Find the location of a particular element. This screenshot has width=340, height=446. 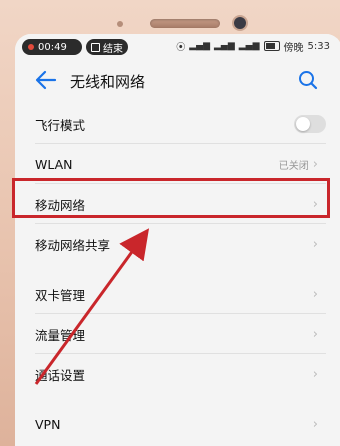

phone-top-bezel is located at coordinates (170, 18).